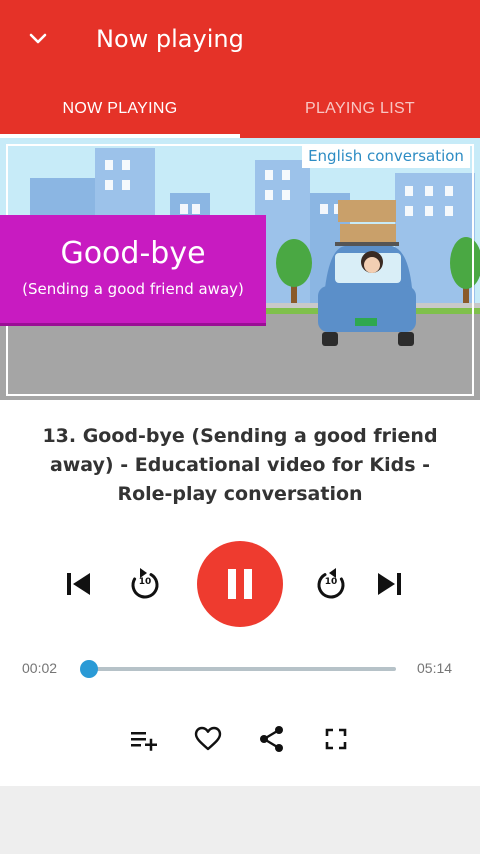 This screenshot has width=480, height=854. Describe the element at coordinates (133, 289) in the screenshot. I see `video-subheadline: (Sending a good friend away)` at that location.